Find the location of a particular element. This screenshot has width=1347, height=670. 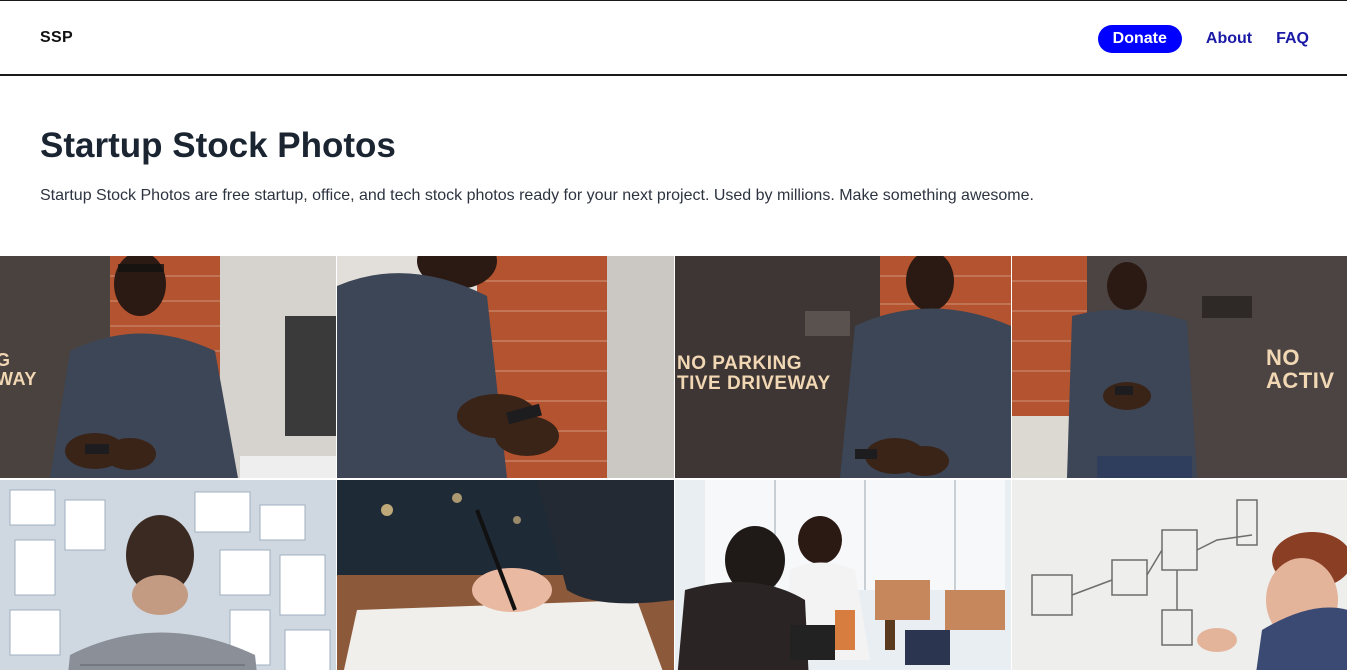

gallery-photo-drawing-hand is located at coordinates (505, 575).